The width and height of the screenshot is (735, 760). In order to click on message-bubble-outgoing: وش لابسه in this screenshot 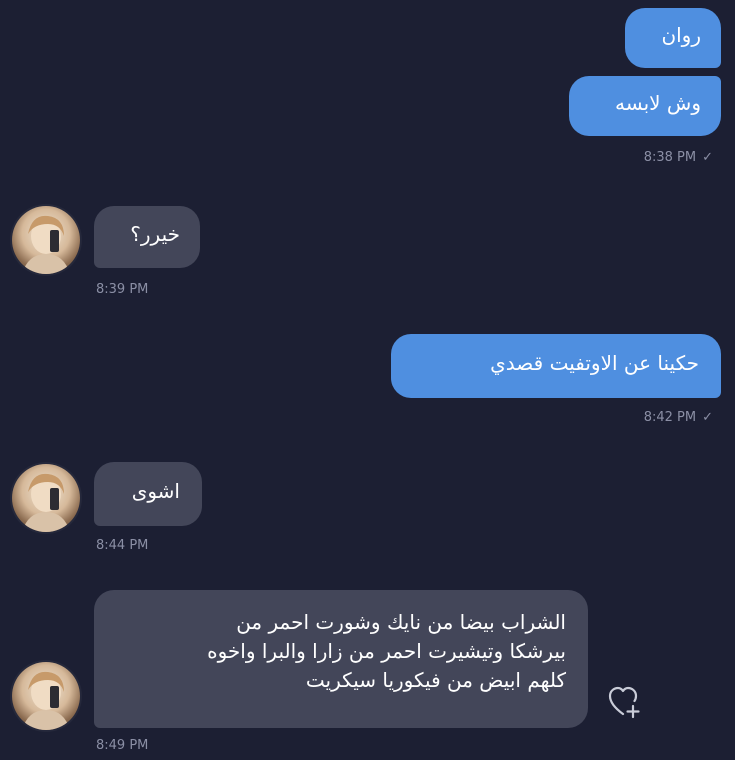, I will do `click(645, 106)`.